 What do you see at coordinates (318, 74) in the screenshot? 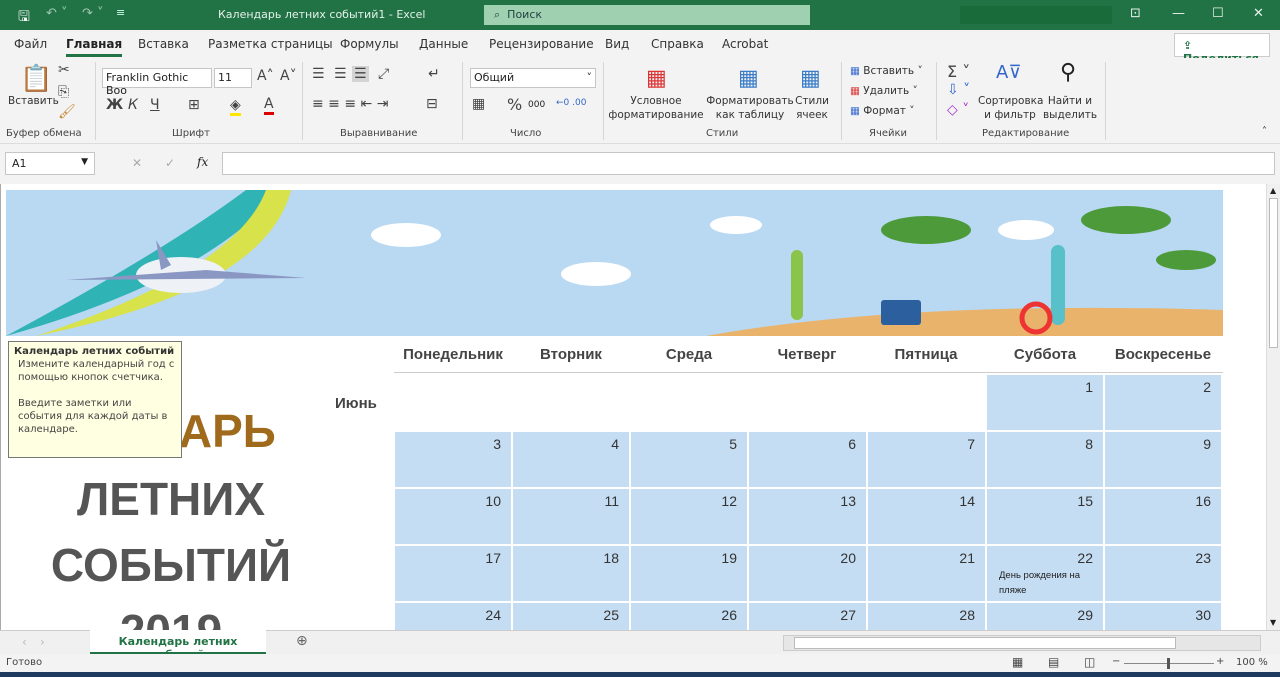
I see `align-top-icon: ☰` at bounding box center [318, 74].